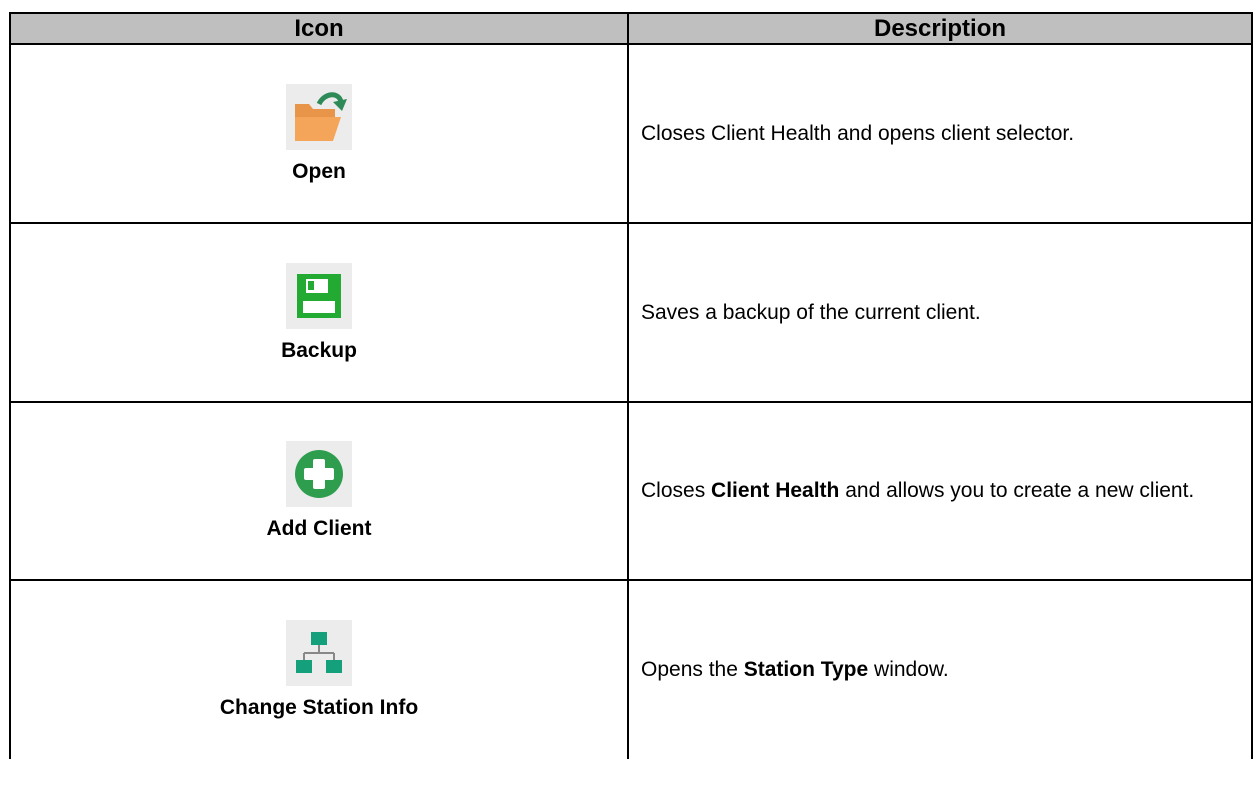 This screenshot has width=1253, height=786. What do you see at coordinates (319, 171) in the screenshot?
I see `icon-label: Open` at bounding box center [319, 171].